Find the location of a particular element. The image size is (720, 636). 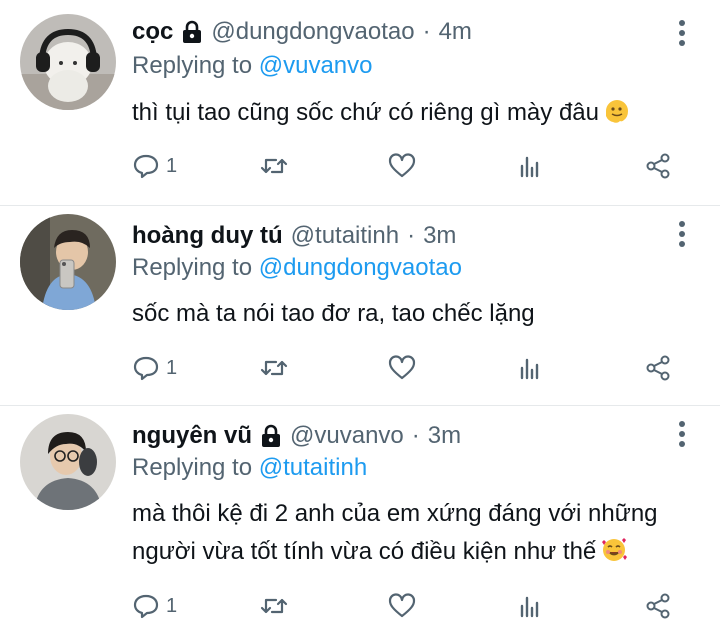

timestamp: 4m is located at coordinates (455, 32).